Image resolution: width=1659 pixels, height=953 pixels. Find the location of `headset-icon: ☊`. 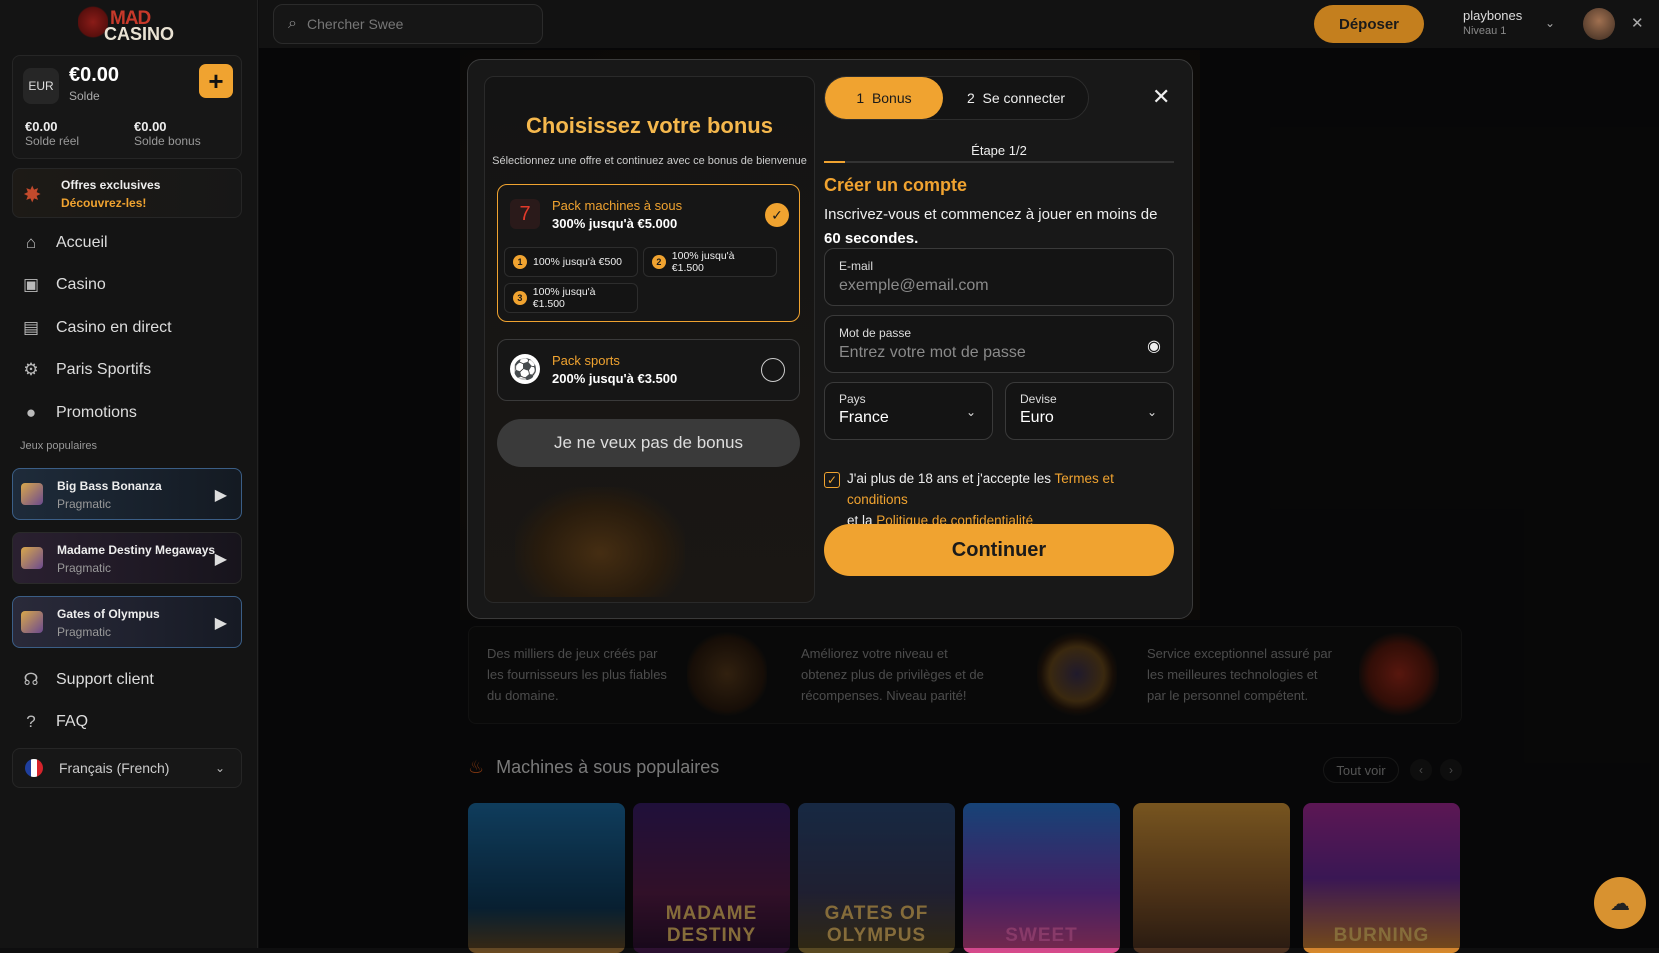

headset-icon: ☊ is located at coordinates (31, 679).